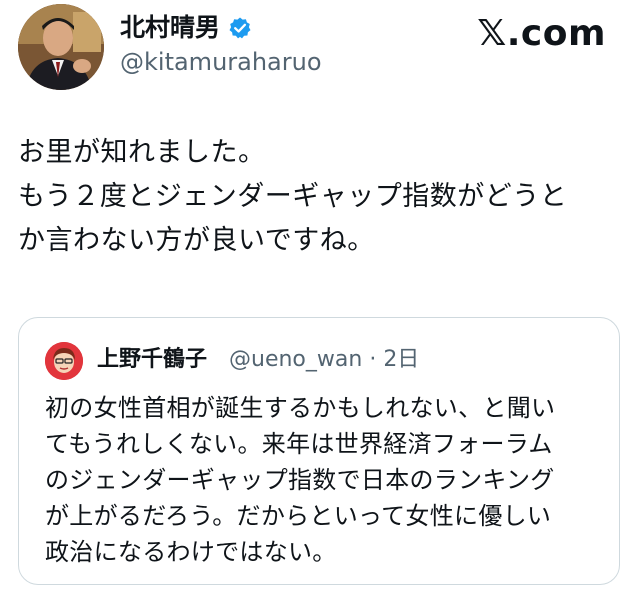  What do you see at coordinates (170, 28) in the screenshot?
I see `author-name: 北村晴男` at bounding box center [170, 28].